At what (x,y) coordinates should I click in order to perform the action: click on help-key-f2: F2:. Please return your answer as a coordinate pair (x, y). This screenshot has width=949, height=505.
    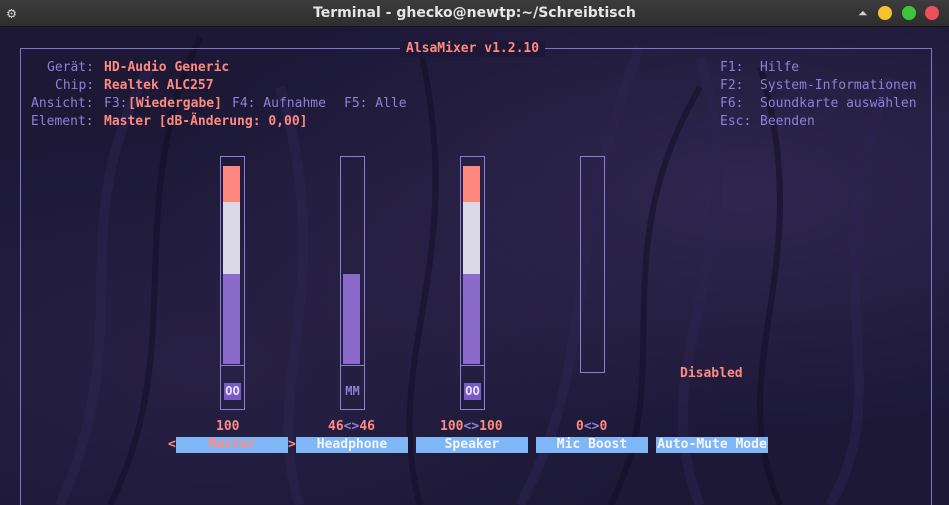
    Looking at the image, I should click on (732, 85).